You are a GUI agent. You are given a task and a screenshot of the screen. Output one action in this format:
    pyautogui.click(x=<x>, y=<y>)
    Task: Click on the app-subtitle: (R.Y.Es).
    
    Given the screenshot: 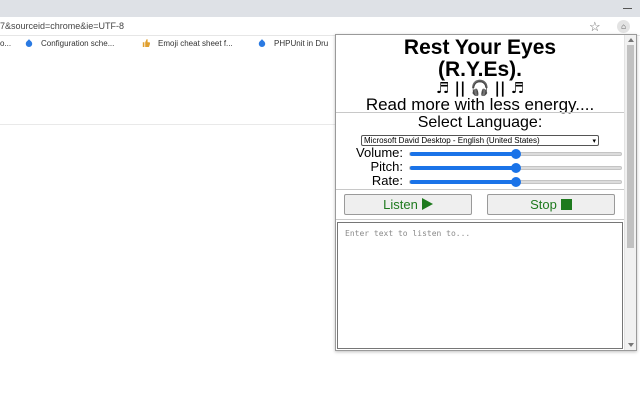 What is the action you would take?
    pyautogui.click(x=480, y=69)
    